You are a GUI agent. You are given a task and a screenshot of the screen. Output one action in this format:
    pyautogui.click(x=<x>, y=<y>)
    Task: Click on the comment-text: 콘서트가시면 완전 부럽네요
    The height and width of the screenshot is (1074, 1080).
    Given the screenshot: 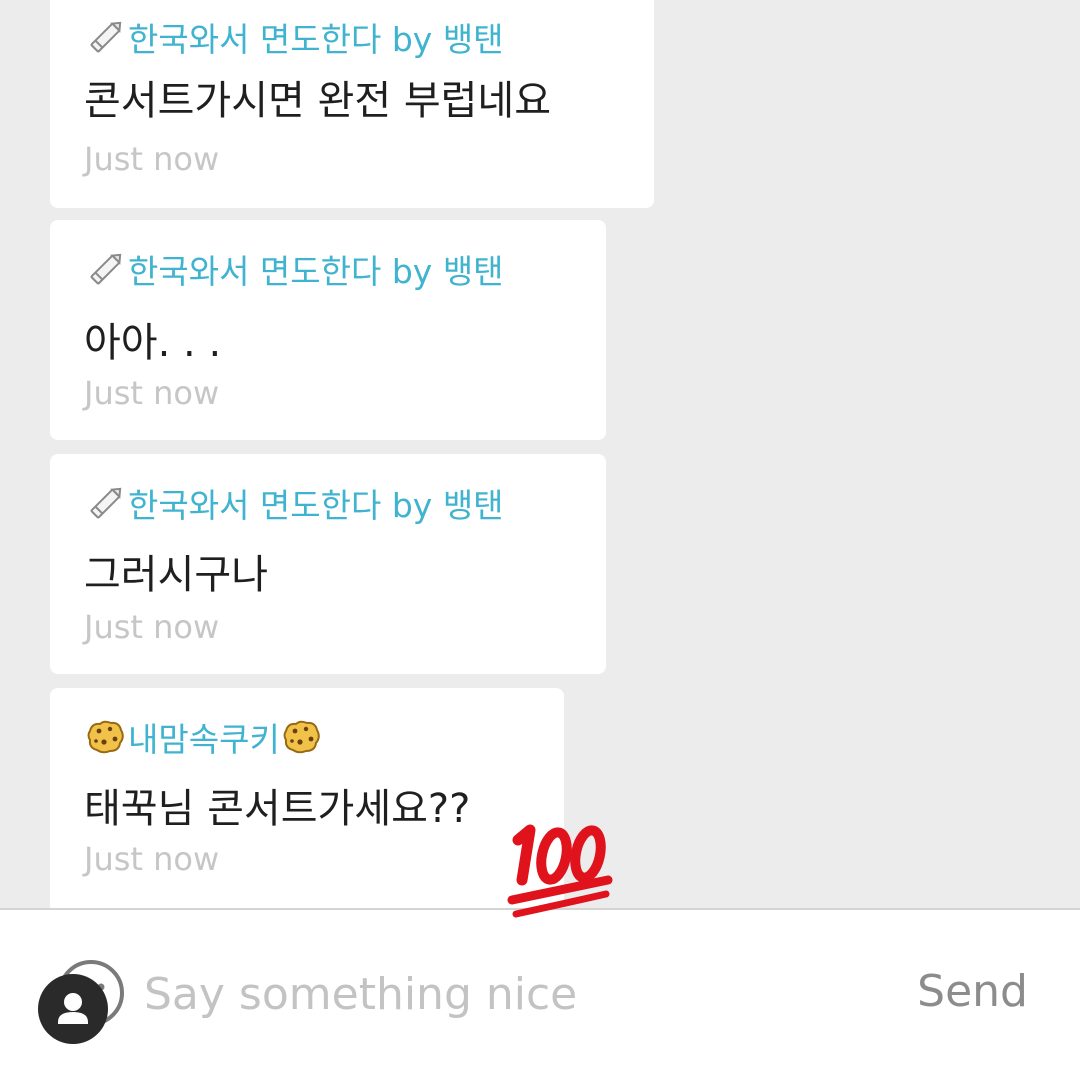 What is the action you would take?
    pyautogui.click(x=318, y=101)
    